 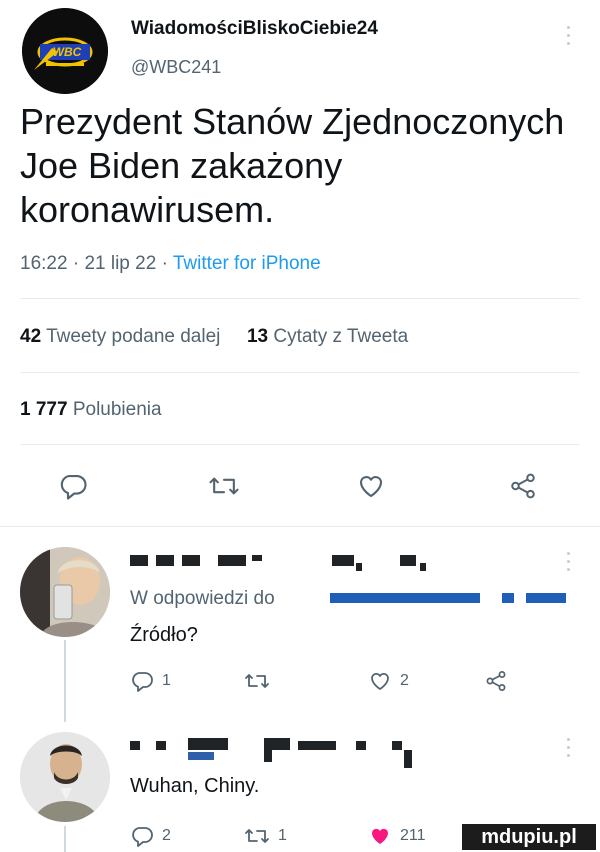 I want to click on reply-text: Wuhan, Chiny., so click(x=195, y=786).